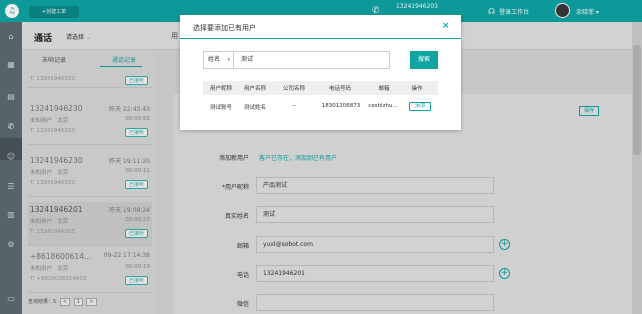  What do you see at coordinates (339, 89) in the screenshot?
I see `column-header: 电话号码` at bounding box center [339, 89].